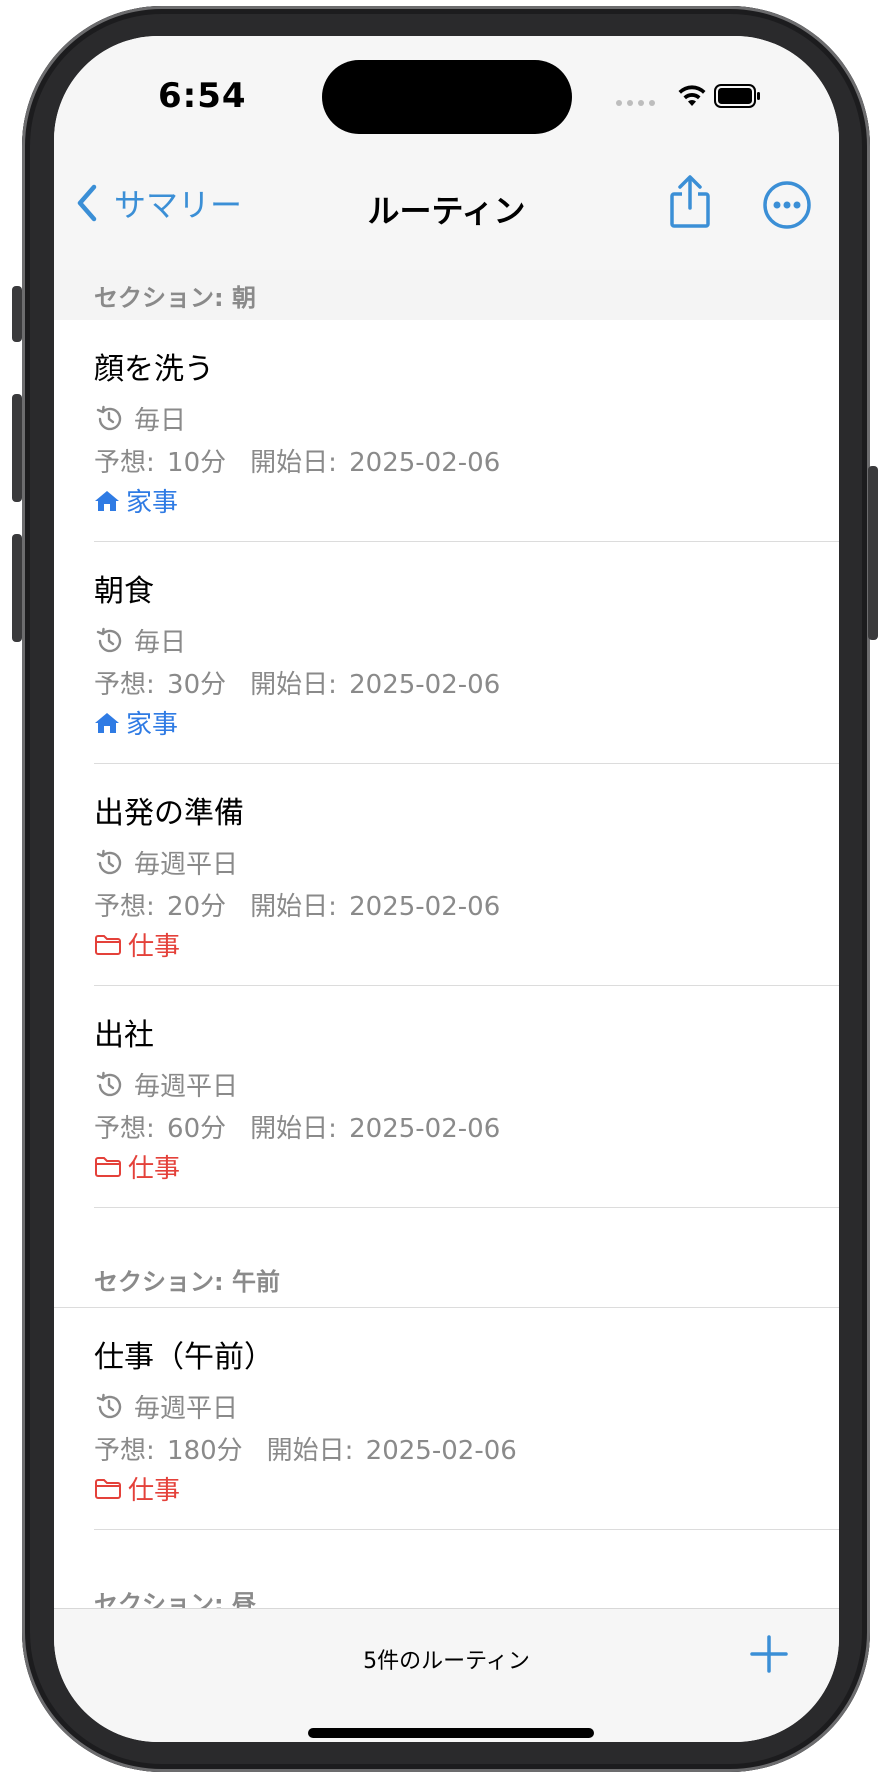 The height and width of the screenshot is (1778, 894). Describe the element at coordinates (466, 1419) in the screenshot. I see `routine-row: 仕事（午前） 毎週平日 予想: 180分 開始日: 2025-02-06 仕事` at that location.